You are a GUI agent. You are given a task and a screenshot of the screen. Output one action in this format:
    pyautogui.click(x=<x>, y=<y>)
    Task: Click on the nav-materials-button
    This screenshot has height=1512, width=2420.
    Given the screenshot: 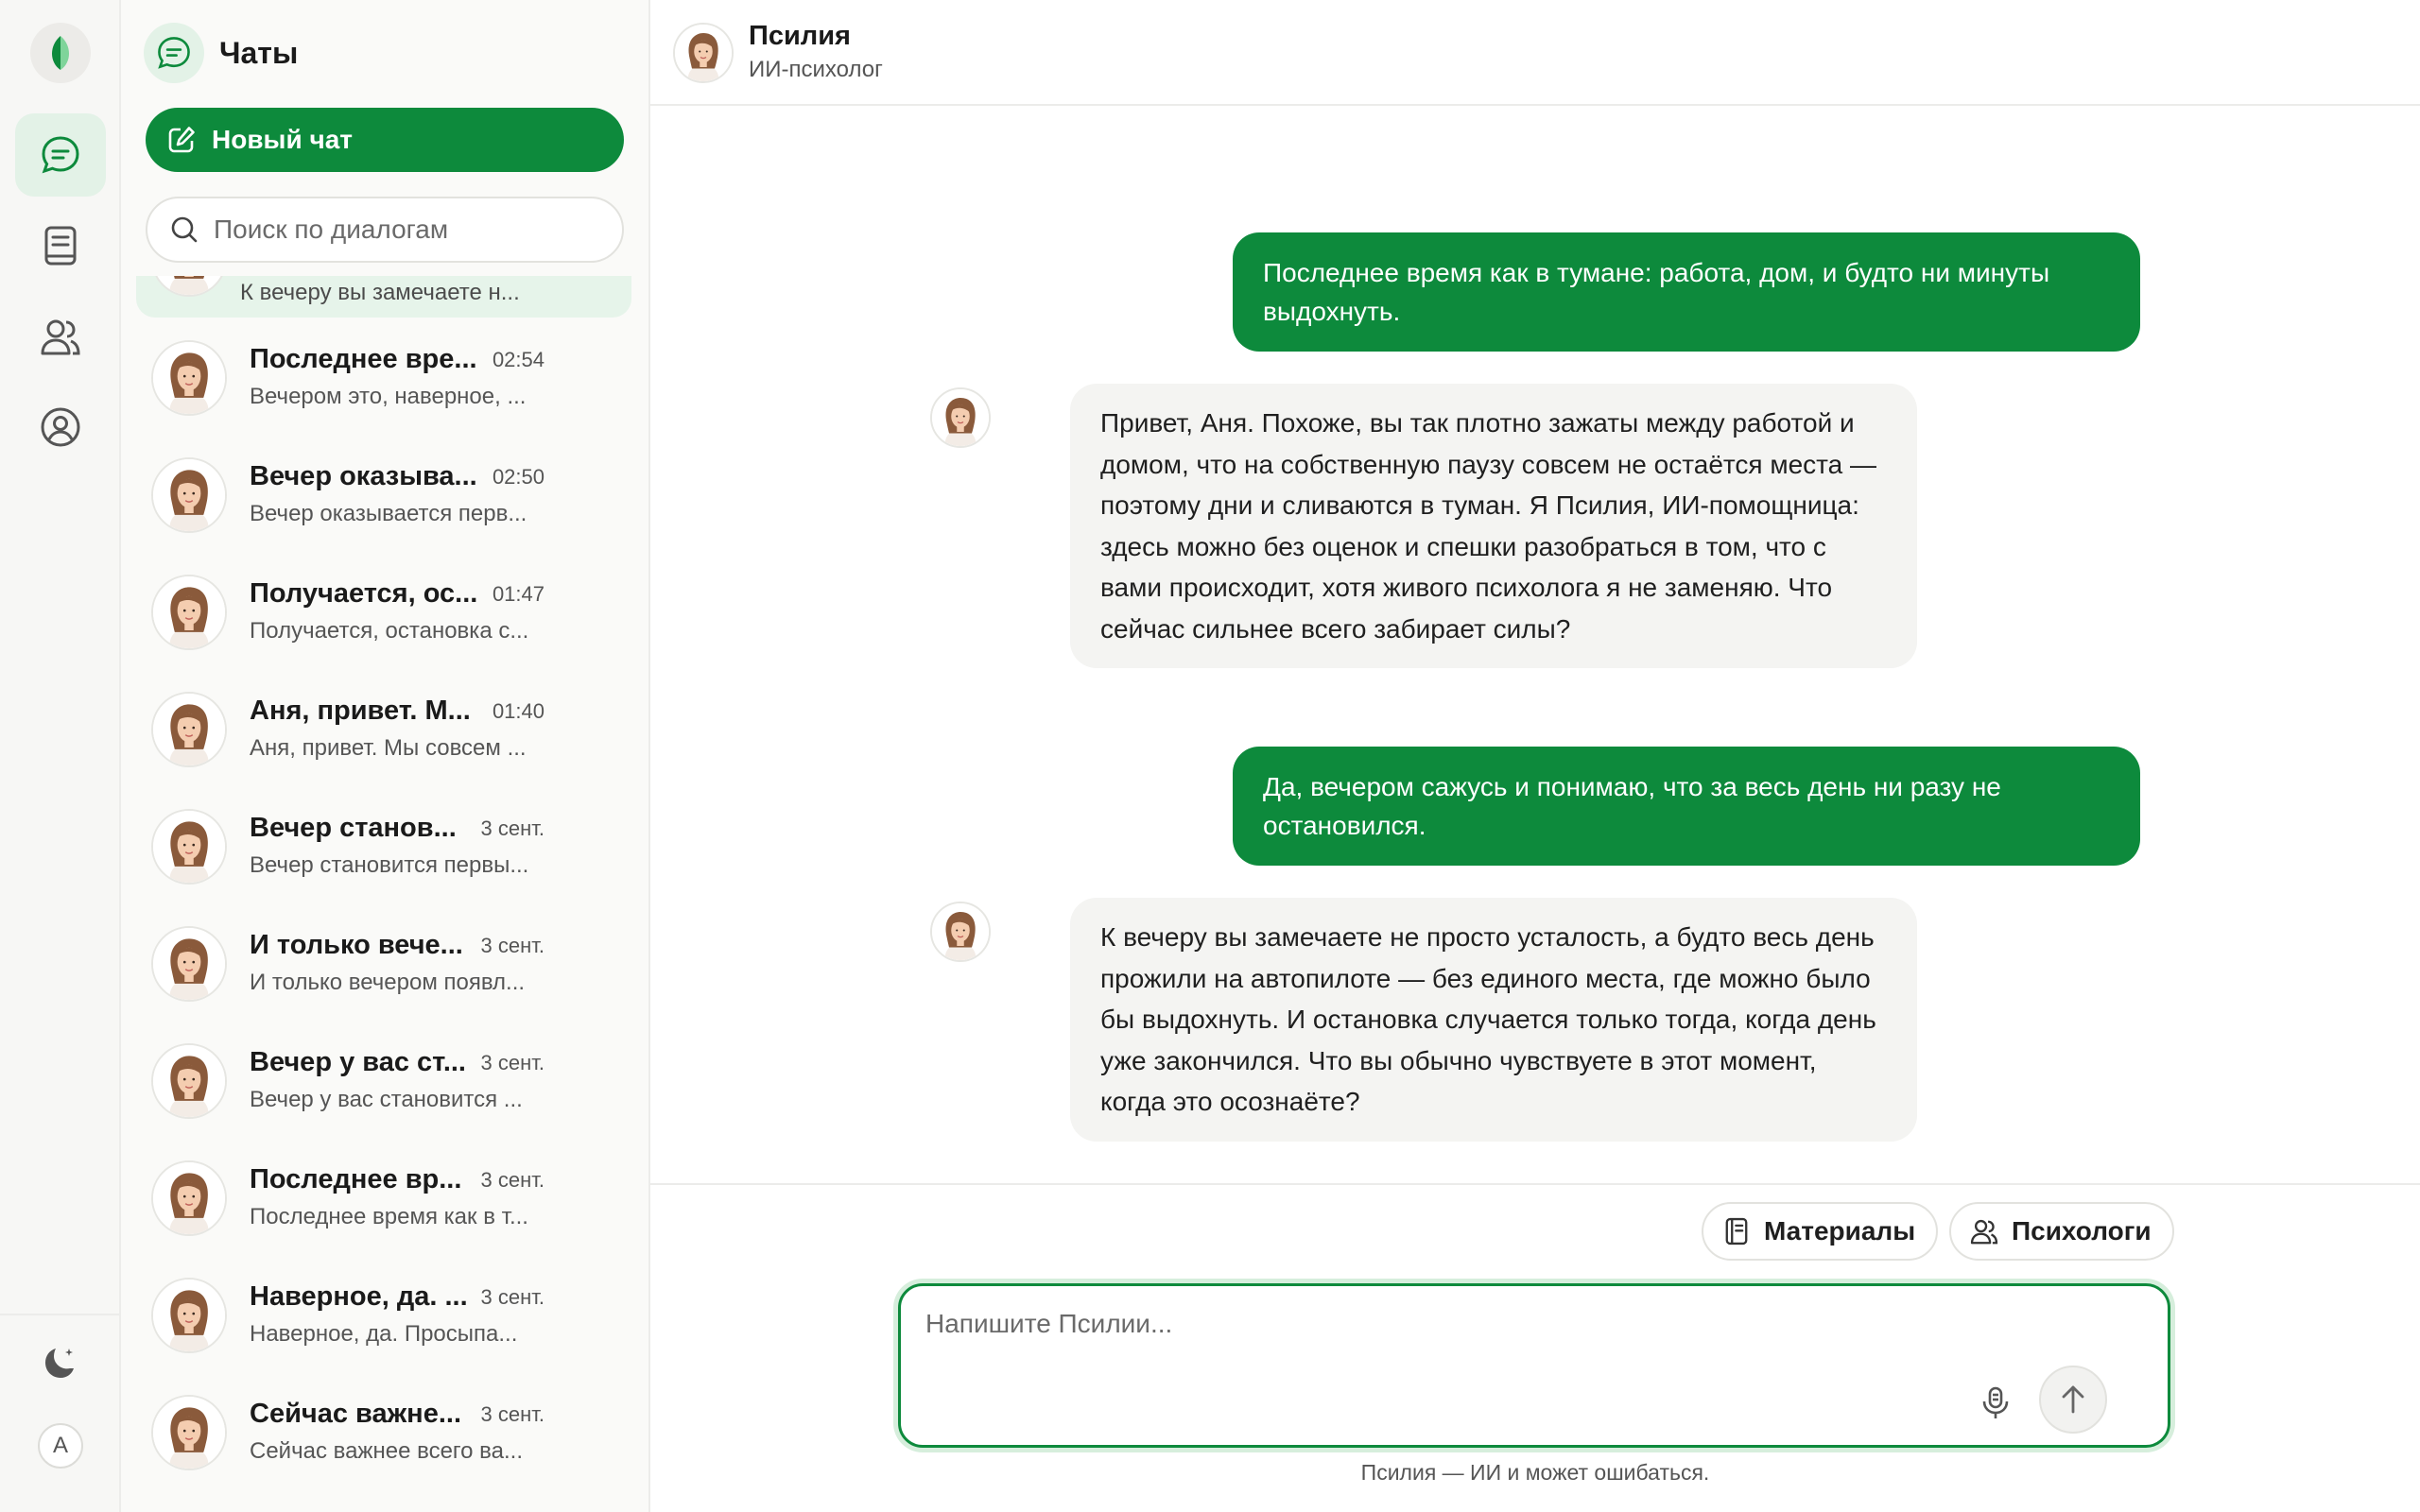 What is the action you would take?
    pyautogui.click(x=60, y=245)
    